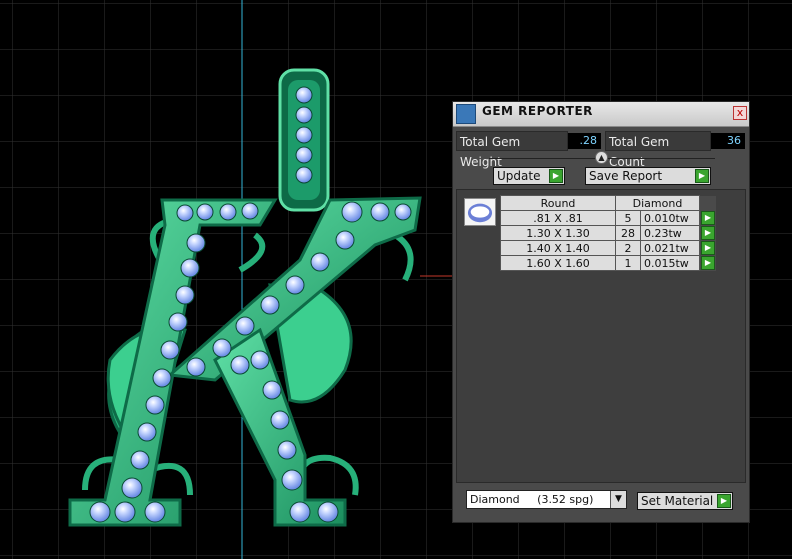  What do you see at coordinates (677, 501) in the screenshot?
I see `set-material-label: Set Material` at bounding box center [677, 501].